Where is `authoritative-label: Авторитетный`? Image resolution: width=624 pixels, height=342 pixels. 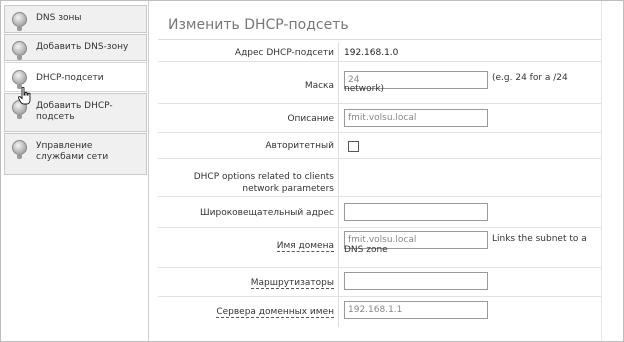
authoritative-label: Авторитетный is located at coordinates (299, 146).